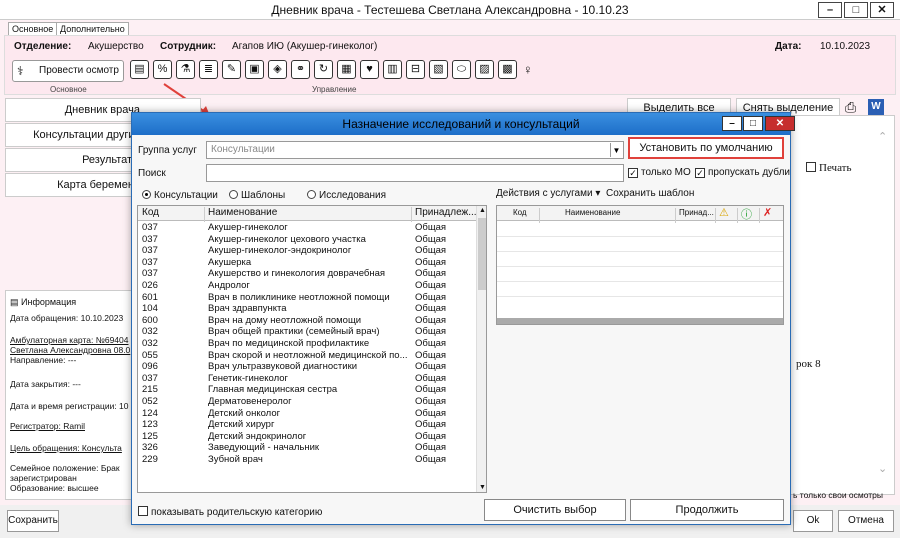 This screenshot has height=538, width=900. I want to click on info-line: Регистратор: Ramil, so click(47, 426).